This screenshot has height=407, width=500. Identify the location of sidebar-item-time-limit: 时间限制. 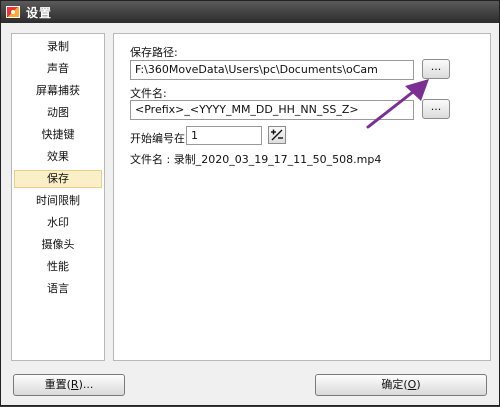
(58, 201).